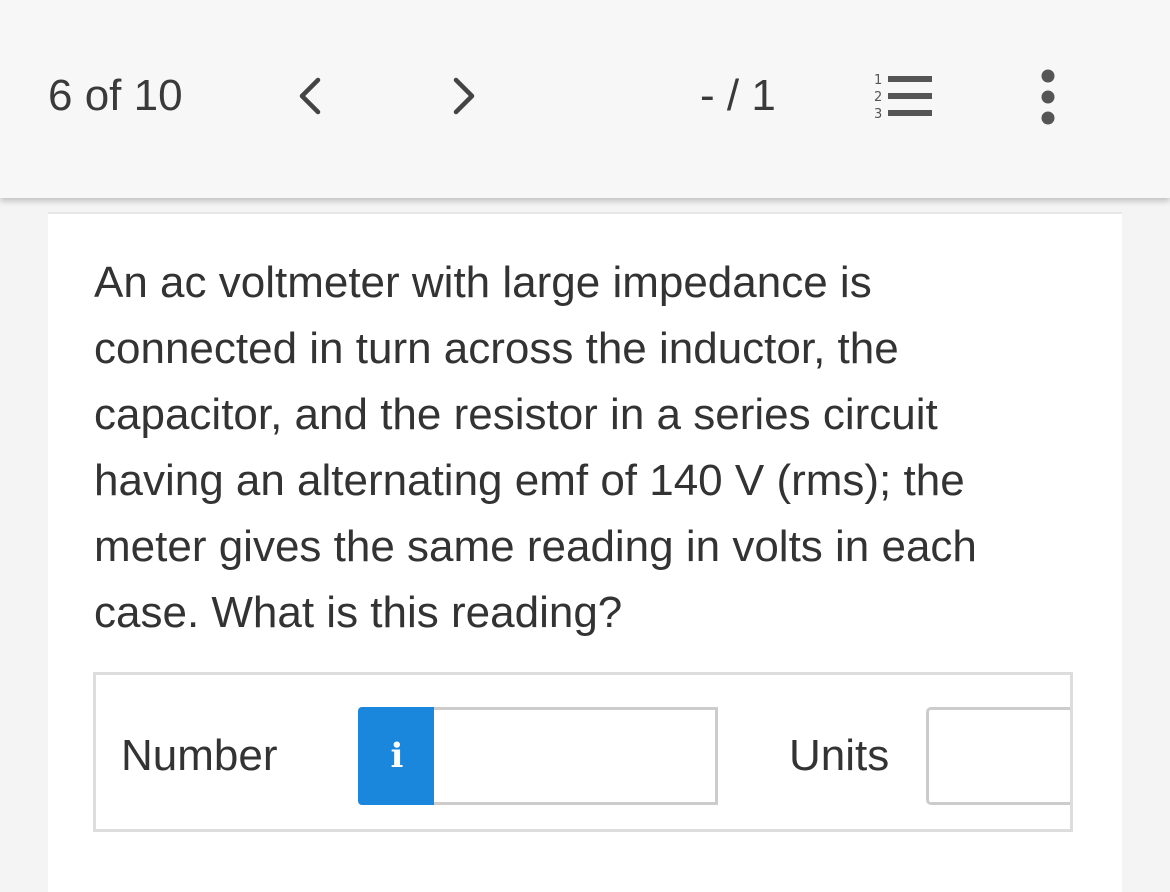  I want to click on question-list-button: 1 2 3, so click(904, 96).